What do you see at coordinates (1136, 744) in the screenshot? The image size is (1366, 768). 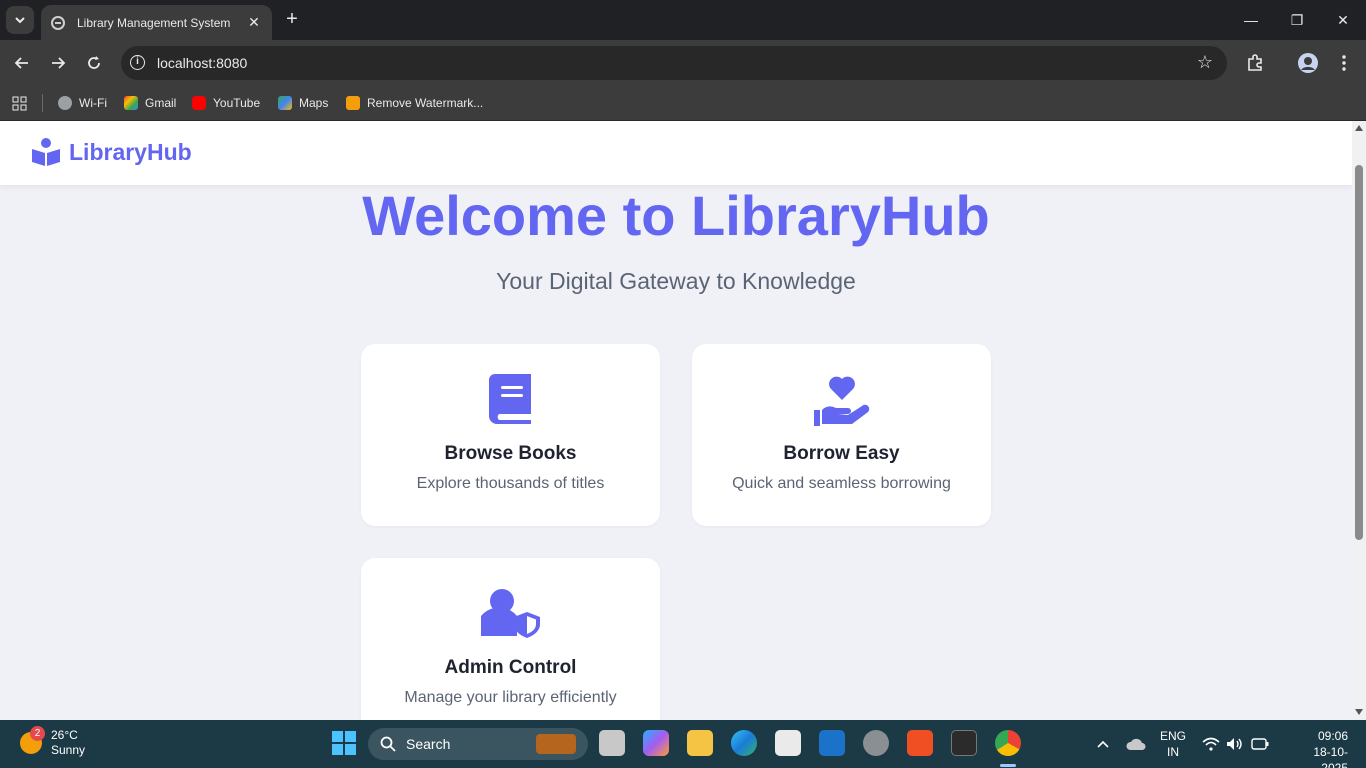 I see `onedrive-icon` at bounding box center [1136, 744].